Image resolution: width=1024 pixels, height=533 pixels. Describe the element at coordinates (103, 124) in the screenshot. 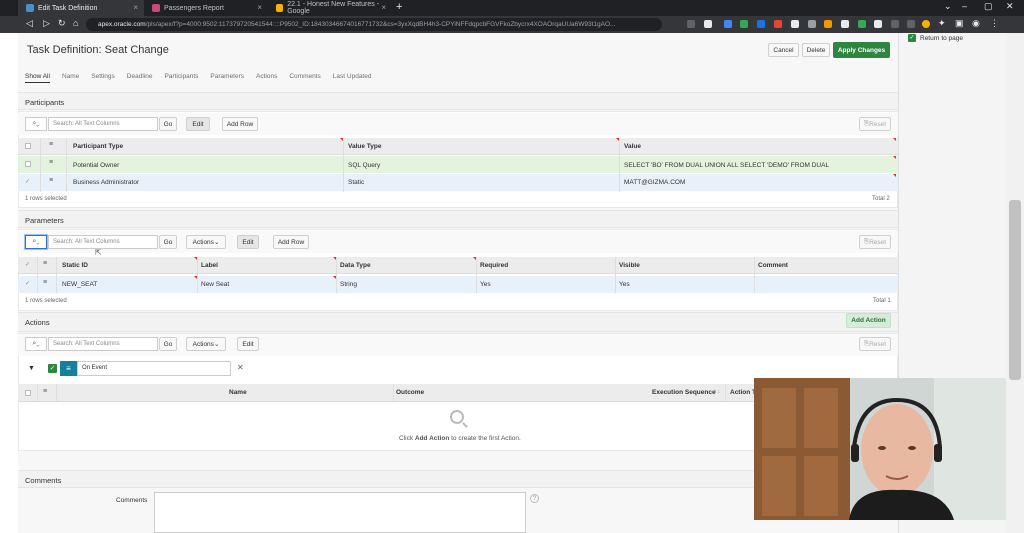

I see `participants-search-input: Search: All Text Columns` at that location.